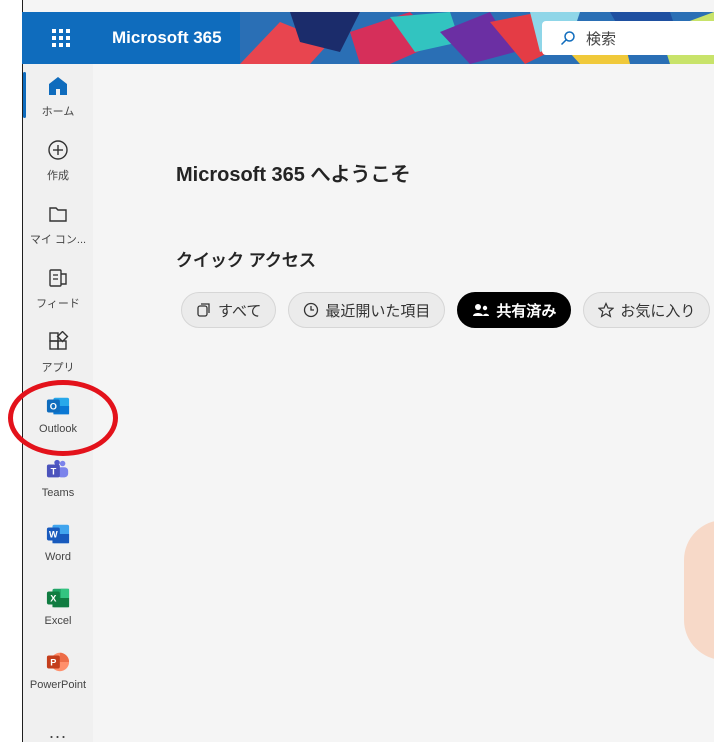 The width and height of the screenshot is (714, 743). What do you see at coordinates (53, 663) in the screenshot?
I see `svg-text: P` at bounding box center [53, 663].